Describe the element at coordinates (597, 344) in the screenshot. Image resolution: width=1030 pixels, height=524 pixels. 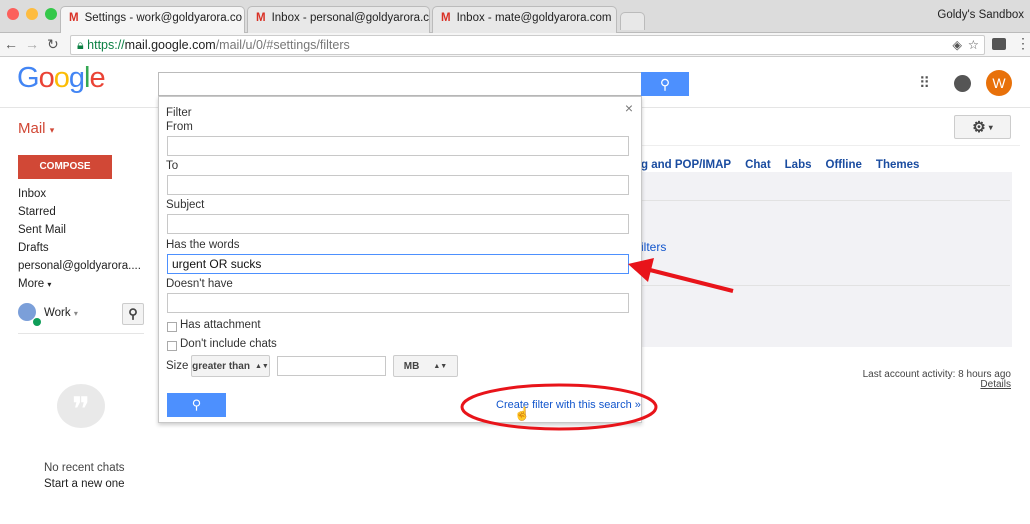
I see `annotation-overlay: ☝` at that location.